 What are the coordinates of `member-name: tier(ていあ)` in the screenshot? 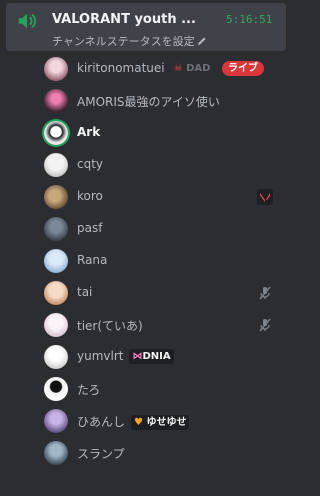 It's located at (110, 326).